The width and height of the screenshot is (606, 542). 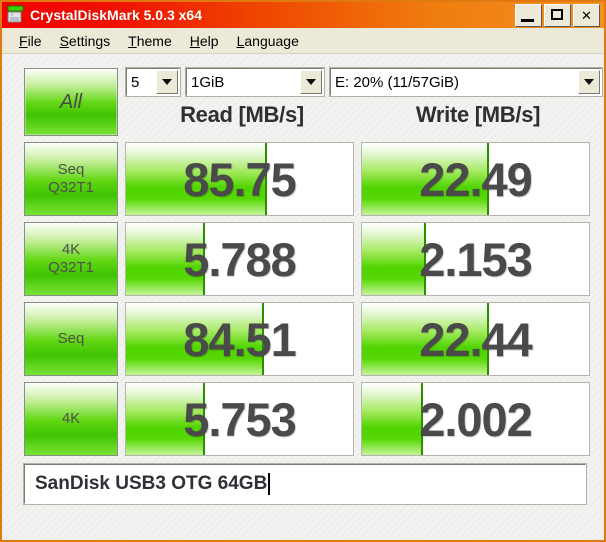 I want to click on test-size-select: 1GiB, so click(x=255, y=82).